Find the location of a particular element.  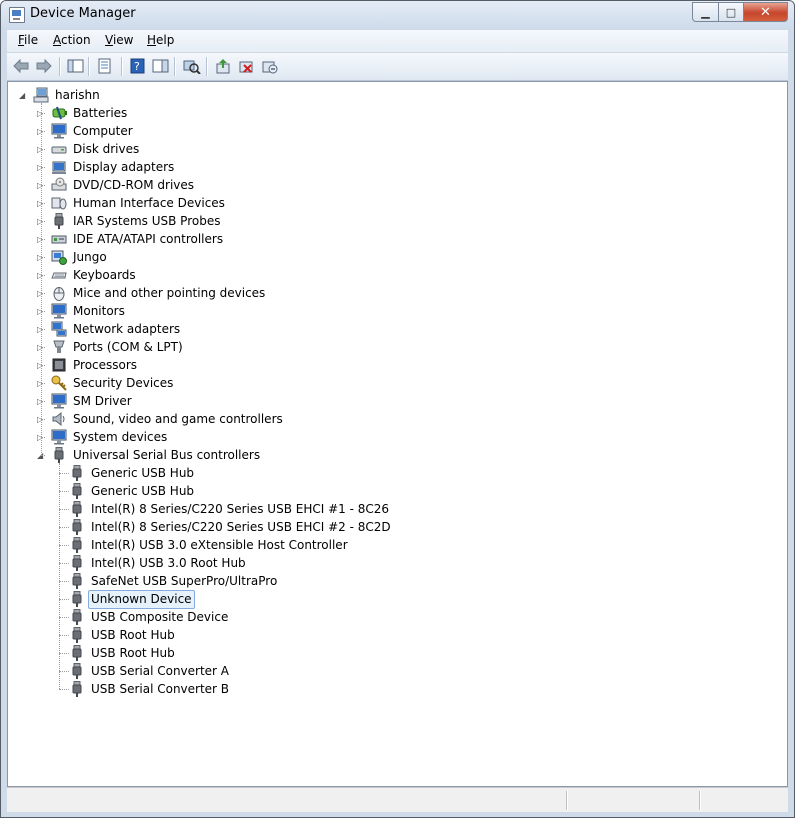

monitor-icon is located at coordinates (59, 437).